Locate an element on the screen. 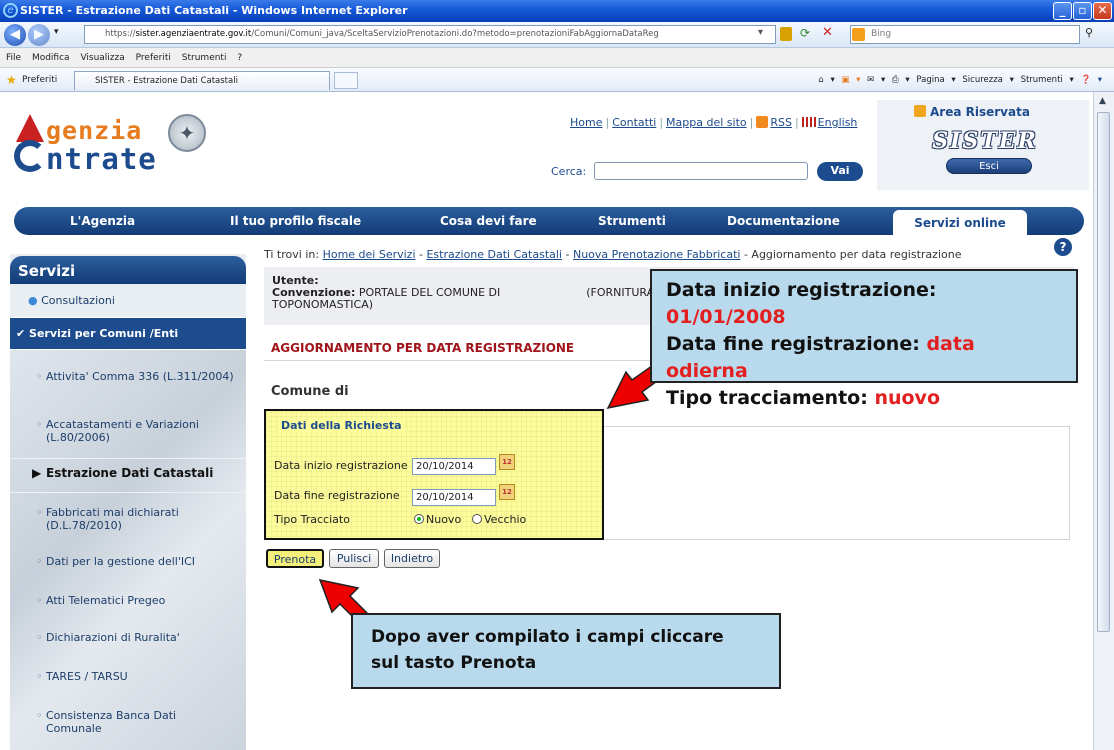  indietro-button: Indietro is located at coordinates (412, 558).